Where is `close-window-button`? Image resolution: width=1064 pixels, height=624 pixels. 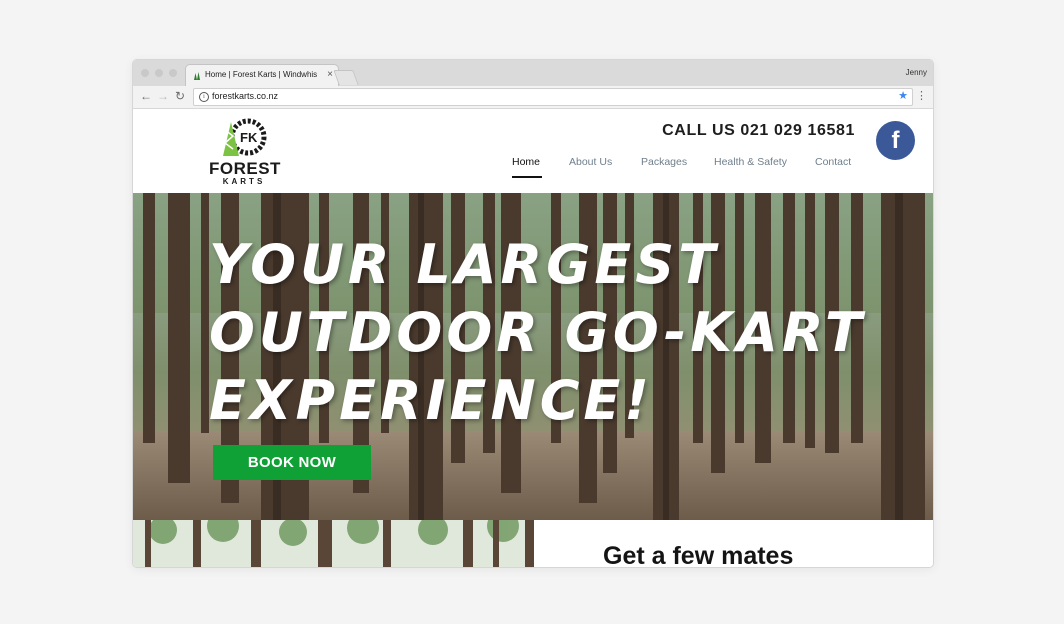
close-window-button is located at coordinates (145, 73).